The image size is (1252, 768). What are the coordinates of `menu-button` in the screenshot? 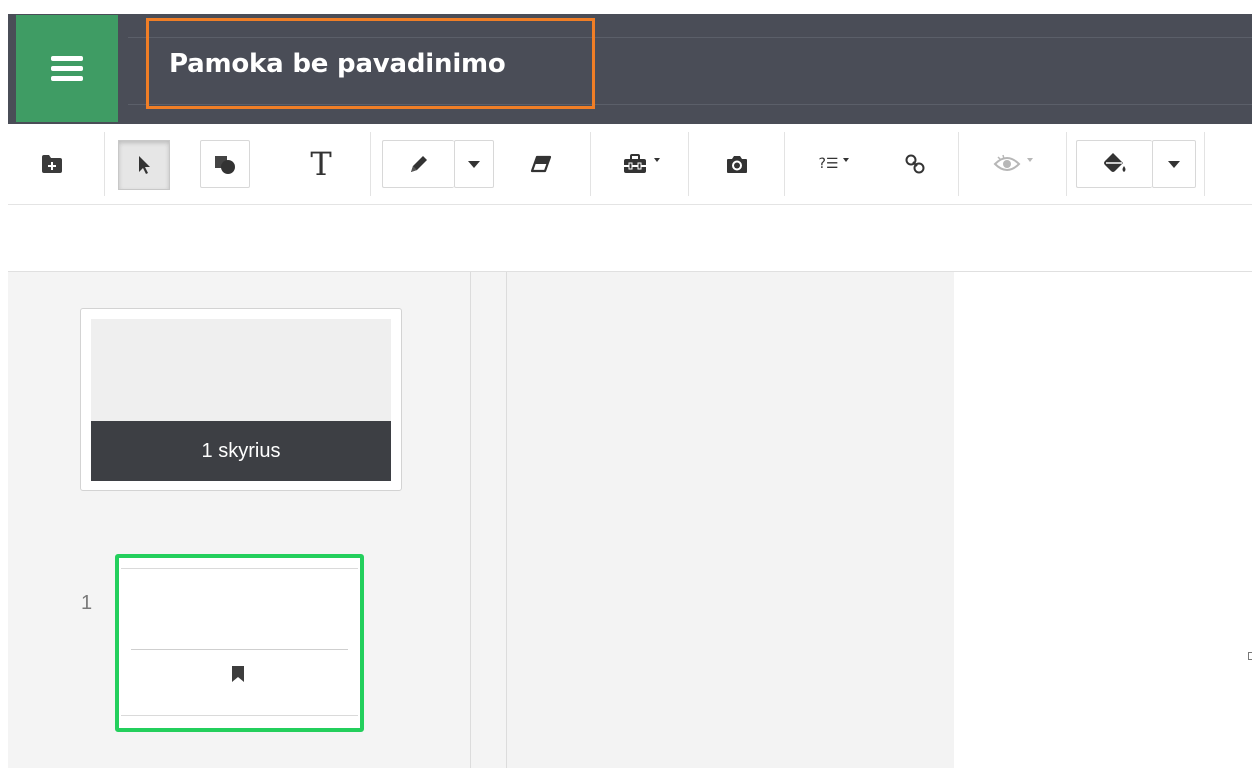 It's located at (67, 68).